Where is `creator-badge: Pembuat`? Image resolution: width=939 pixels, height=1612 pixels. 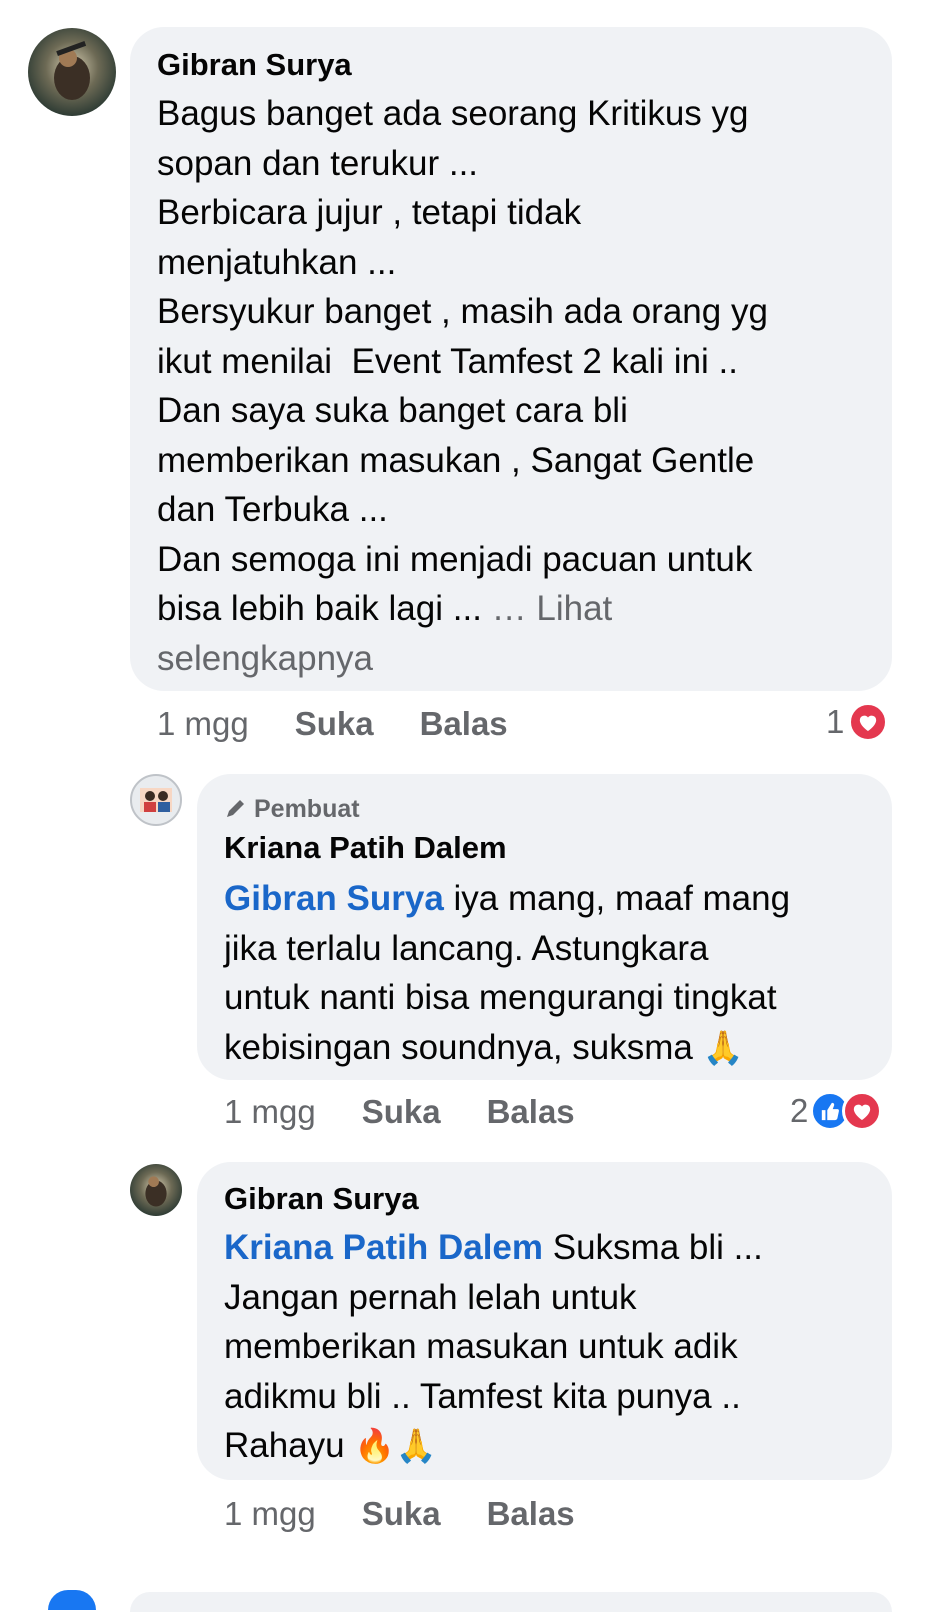 creator-badge: Pembuat is located at coordinates (549, 809).